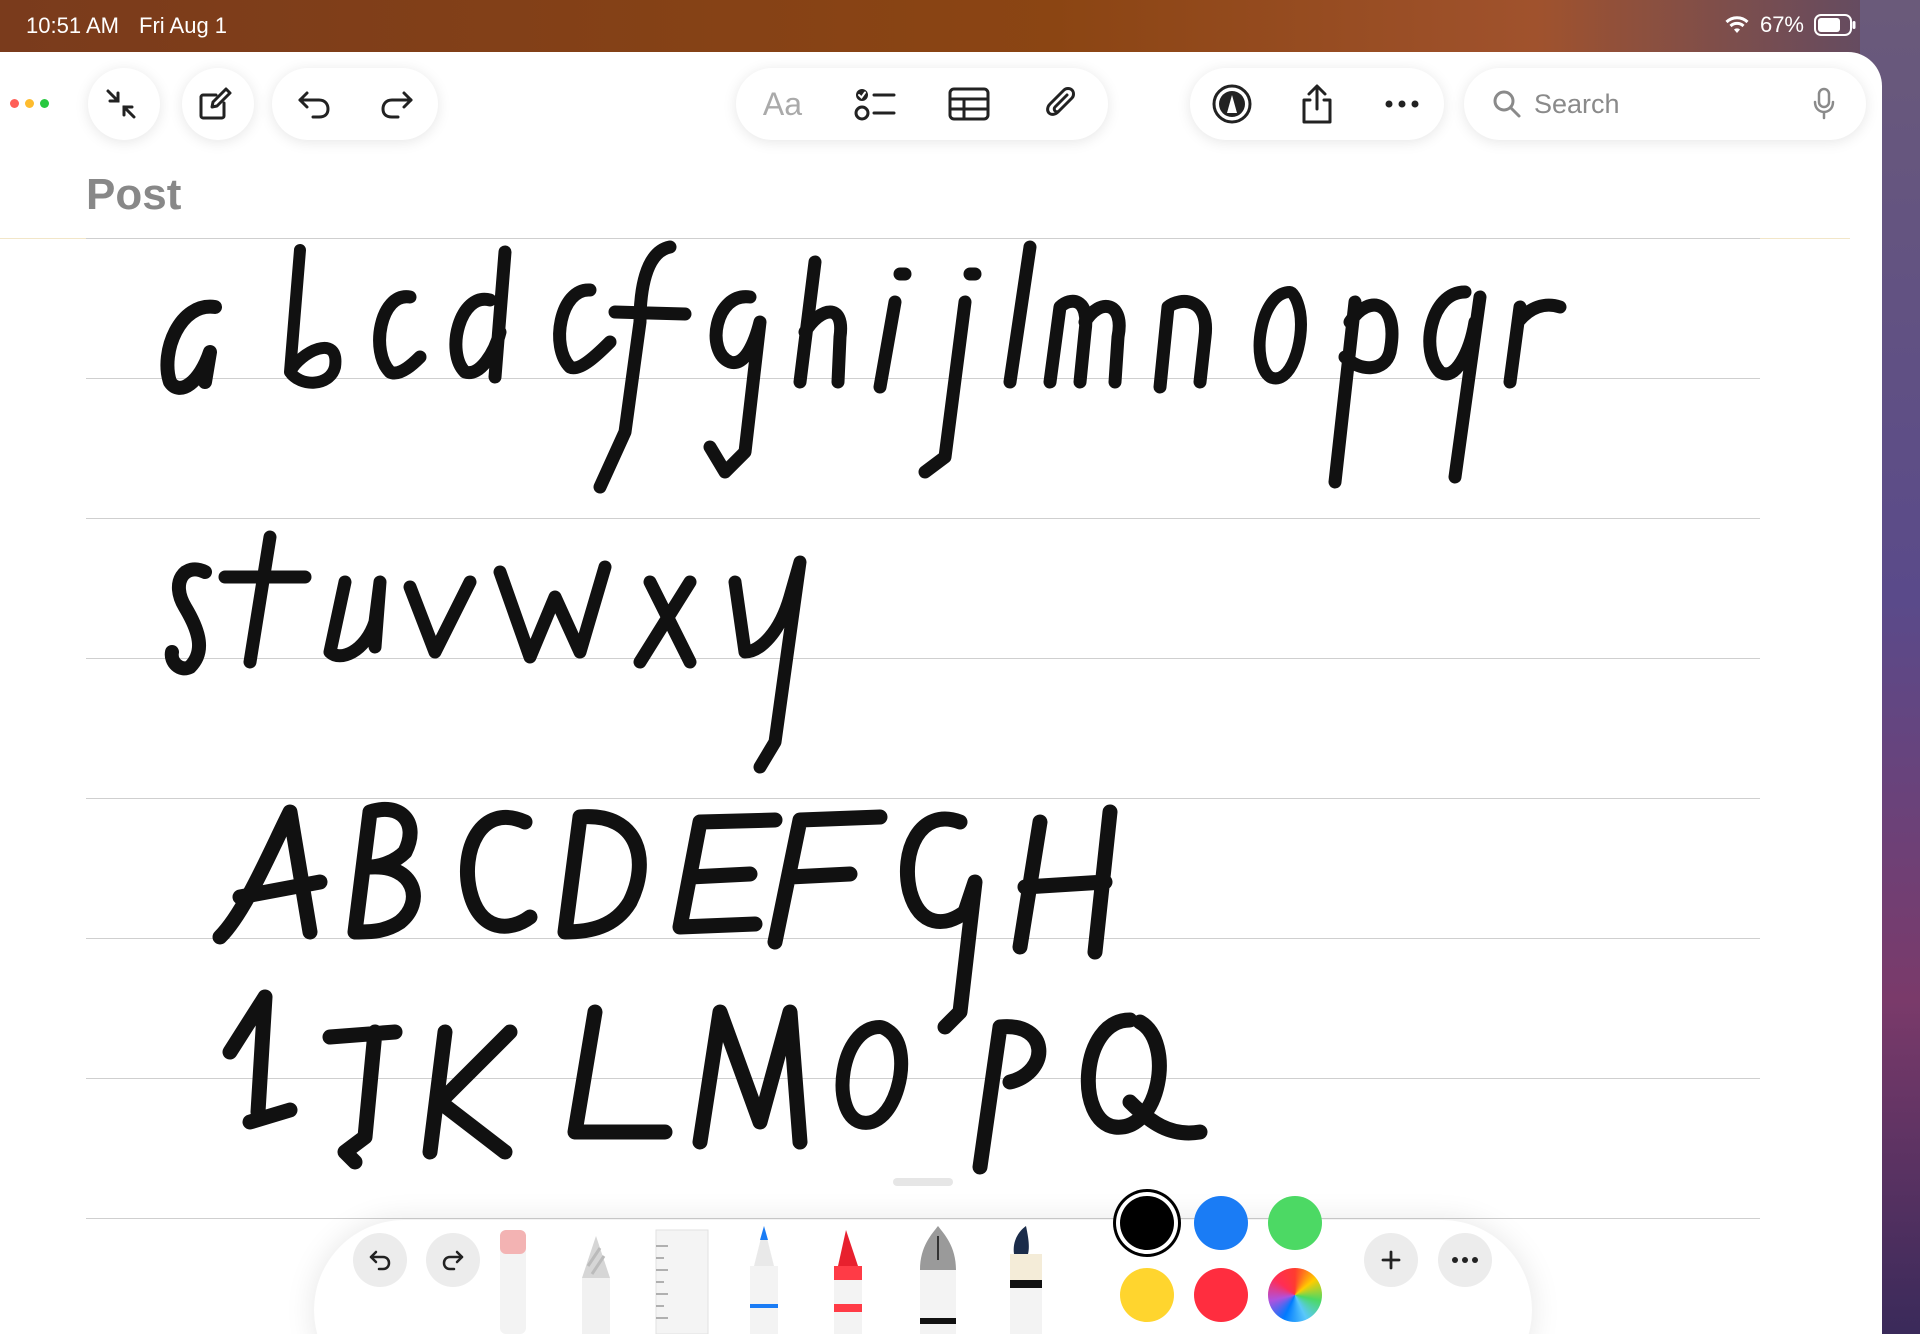 This screenshot has height=1334, width=1920. Describe the element at coordinates (72, 25) in the screenshot. I see `status-time: 10:51 AM` at that location.